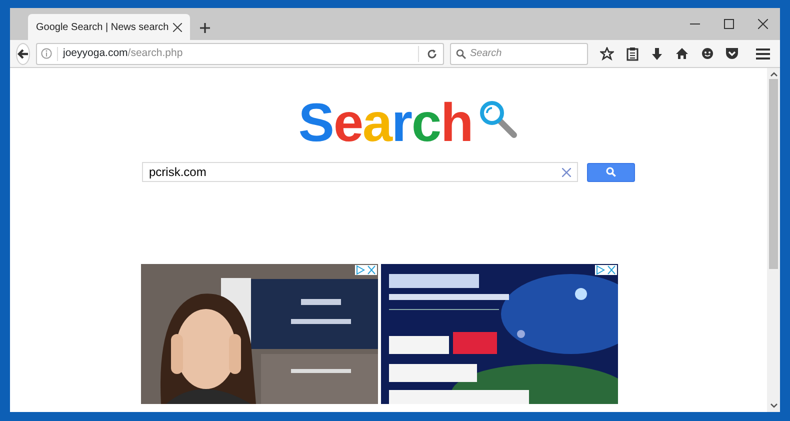 This screenshot has height=421, width=790. Describe the element at coordinates (525, 54) in the screenshot. I see `browser-search-field: Search` at that location.